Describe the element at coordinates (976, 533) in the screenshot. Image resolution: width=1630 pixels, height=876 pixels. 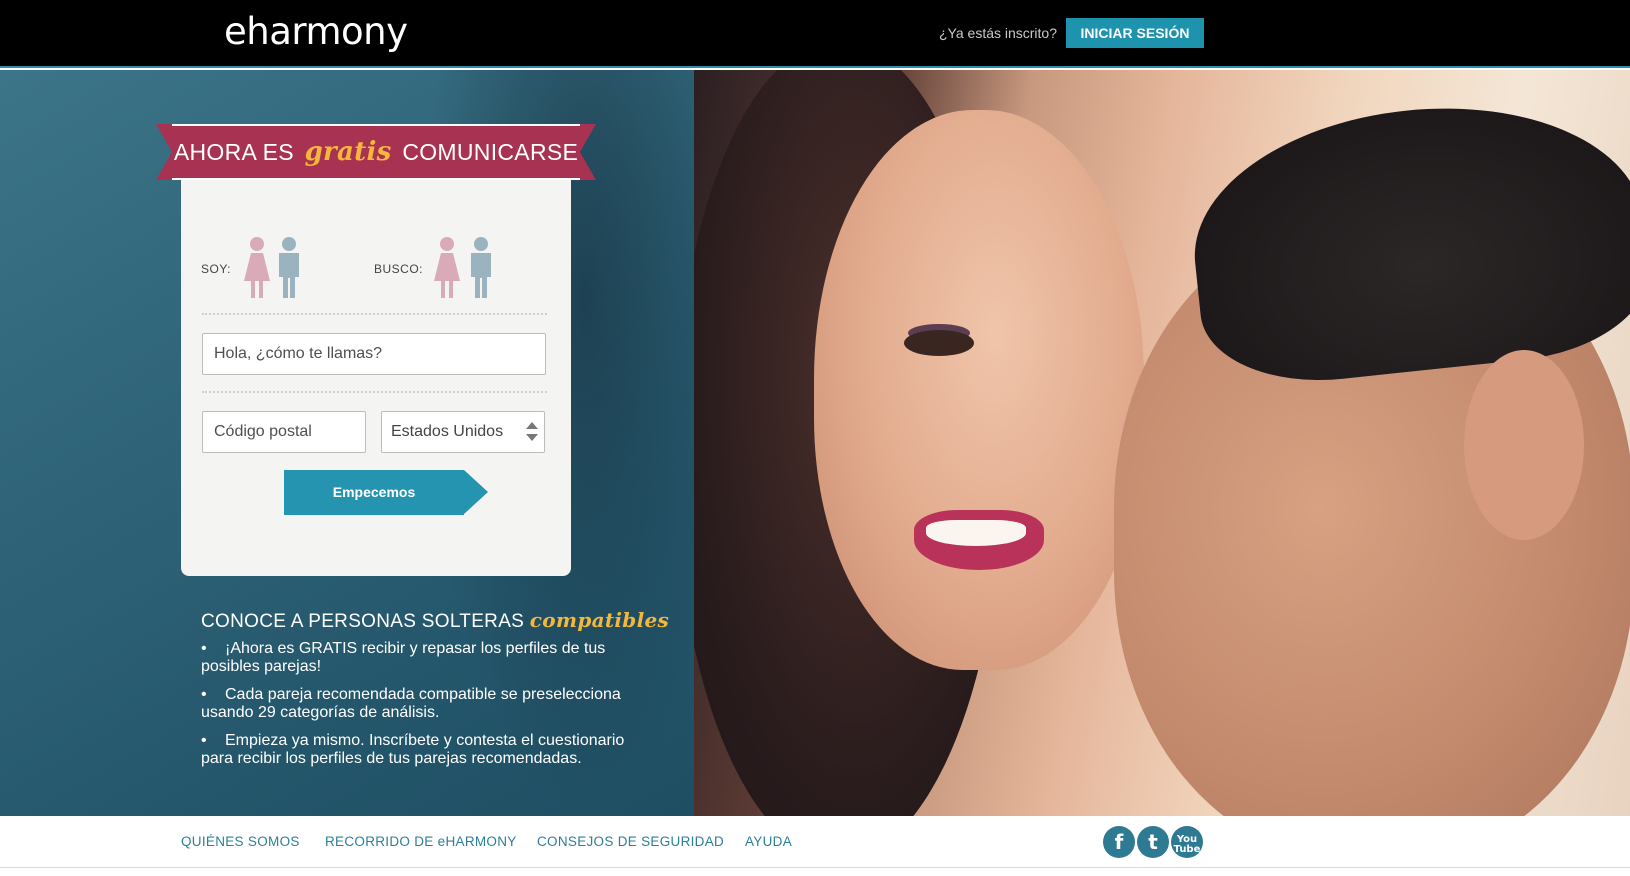
I see `photo-smile-woman` at that location.